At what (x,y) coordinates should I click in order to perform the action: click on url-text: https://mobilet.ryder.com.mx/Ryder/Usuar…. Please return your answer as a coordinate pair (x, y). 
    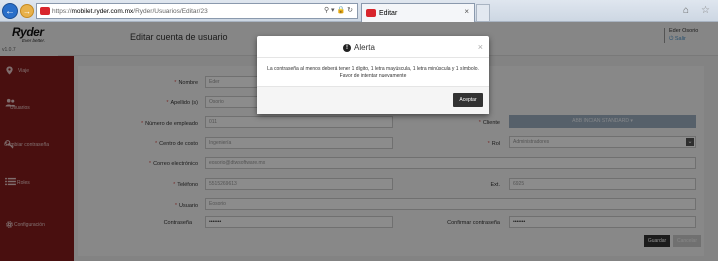
    Looking at the image, I should click on (130, 11).